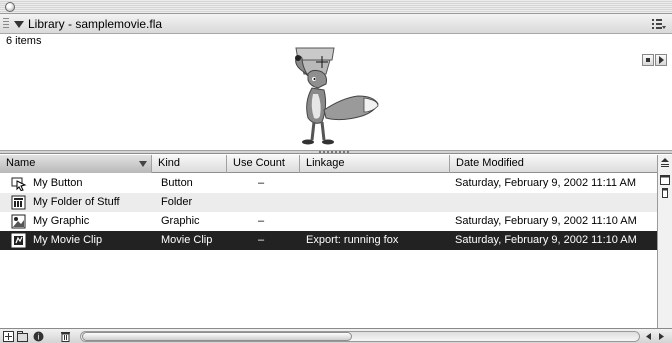  Describe the element at coordinates (10, 7) in the screenshot. I see `window-close-button` at that location.